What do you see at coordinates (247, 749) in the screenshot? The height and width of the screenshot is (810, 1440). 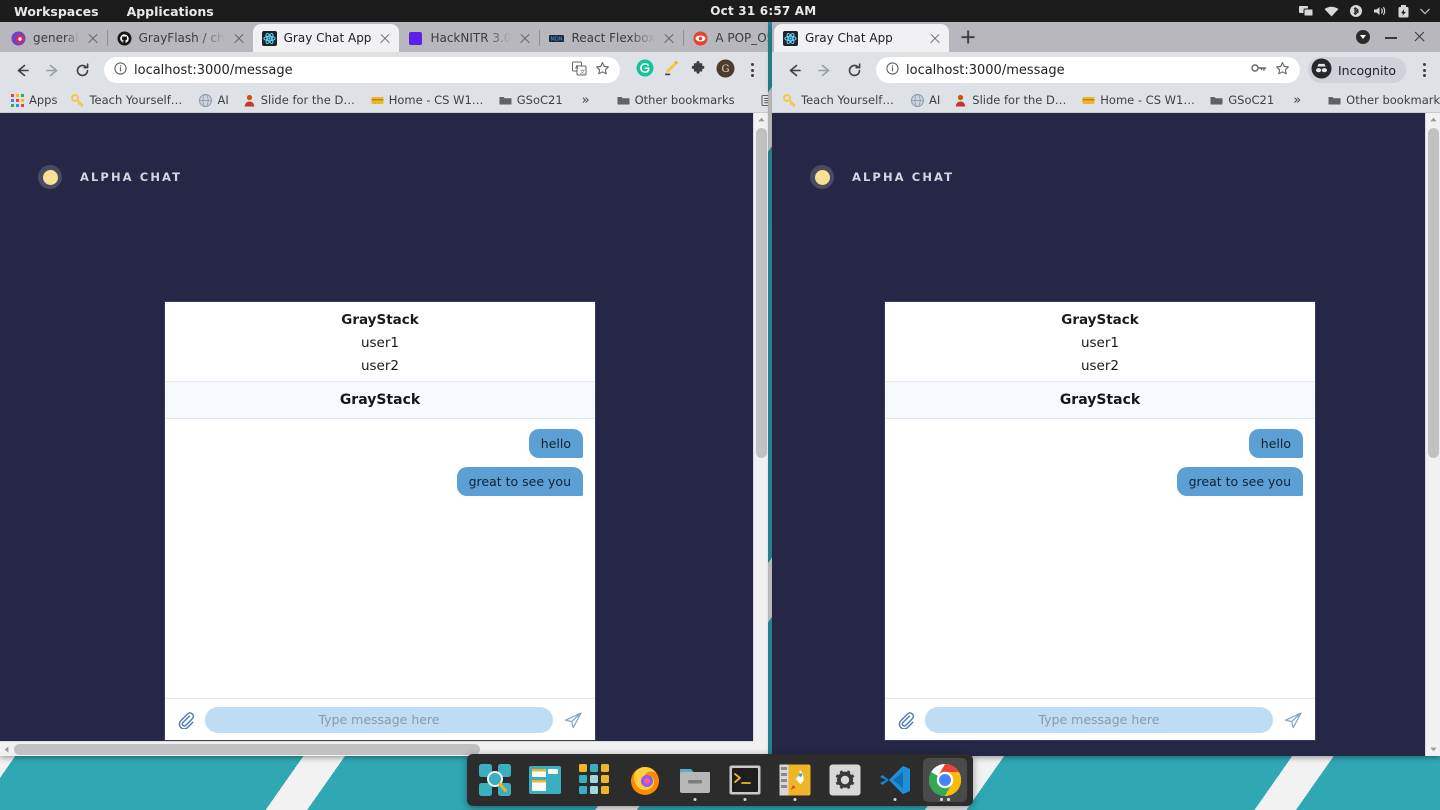 I see `horizontal-scroll-thumb` at bounding box center [247, 749].